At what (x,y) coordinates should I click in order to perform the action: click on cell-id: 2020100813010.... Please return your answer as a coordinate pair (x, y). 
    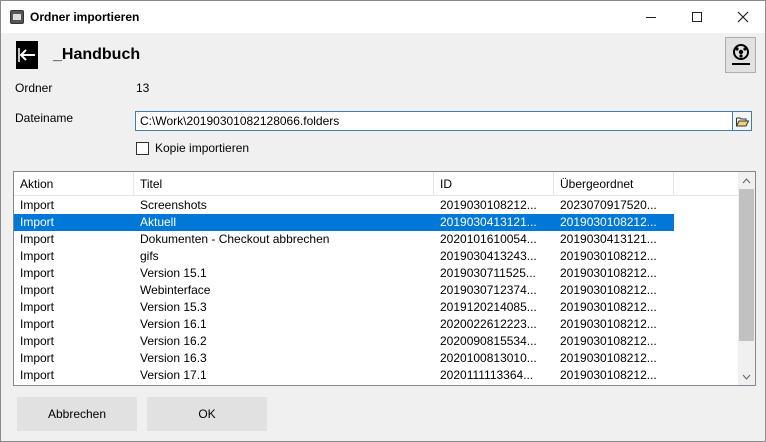
    Looking at the image, I should click on (488, 358).